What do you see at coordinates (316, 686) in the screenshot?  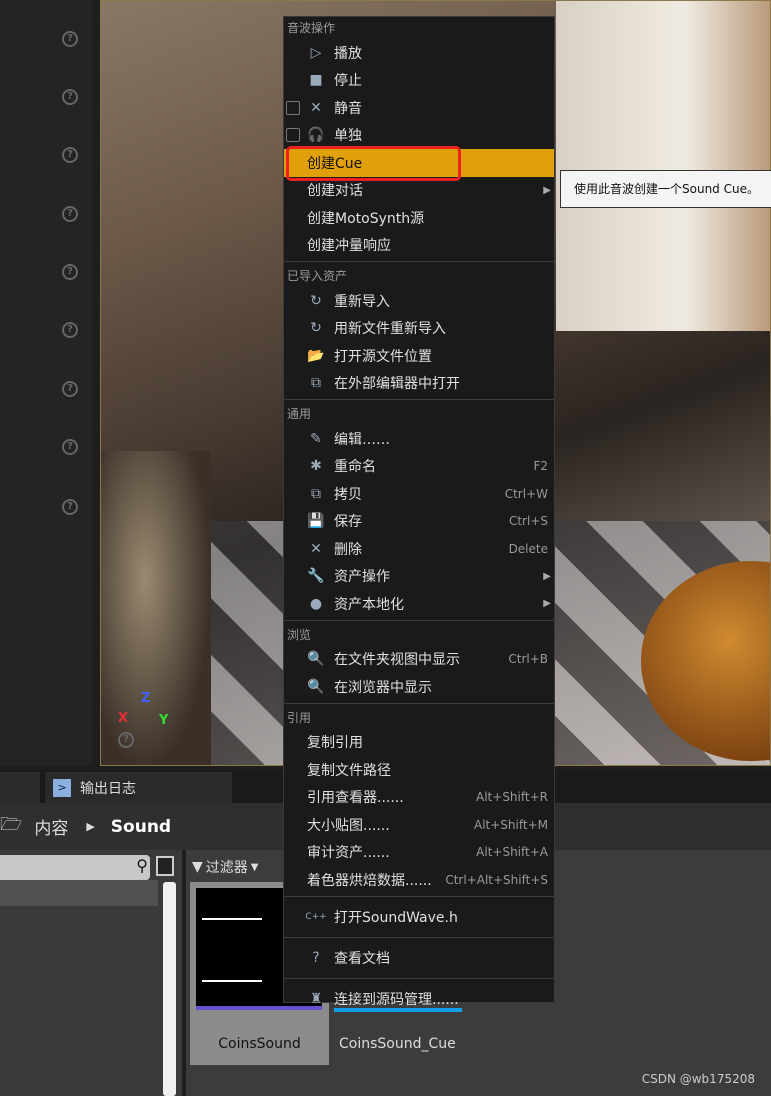 I see `magnifier-icon: 🔍` at bounding box center [316, 686].